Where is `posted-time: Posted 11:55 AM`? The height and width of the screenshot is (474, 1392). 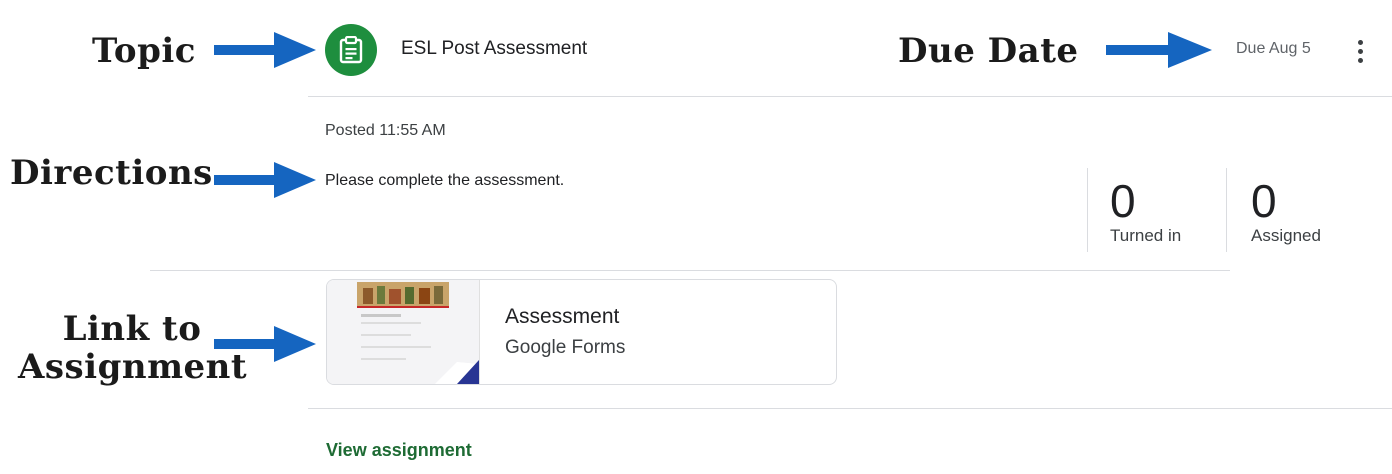 posted-time: Posted 11:55 AM is located at coordinates (385, 130).